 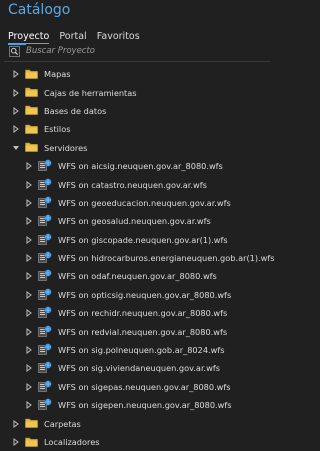 I want to click on server-connection-item: WFS on sig.viviendaneuquen.gov.ar.wfs, so click(x=136, y=368).